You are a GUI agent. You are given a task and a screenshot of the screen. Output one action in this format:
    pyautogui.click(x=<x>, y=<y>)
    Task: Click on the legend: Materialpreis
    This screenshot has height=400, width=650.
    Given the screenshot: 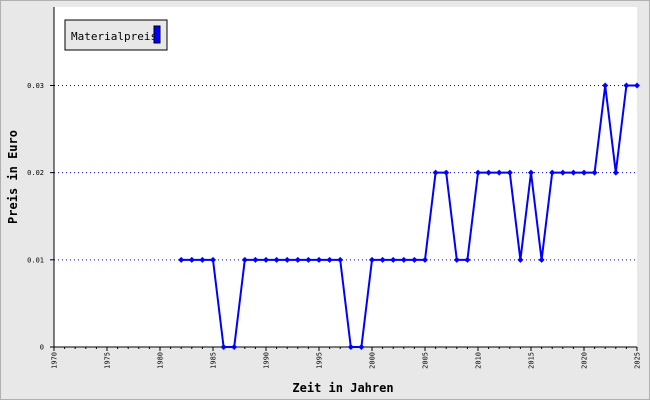 What is the action you would take?
    pyautogui.click(x=116, y=35)
    